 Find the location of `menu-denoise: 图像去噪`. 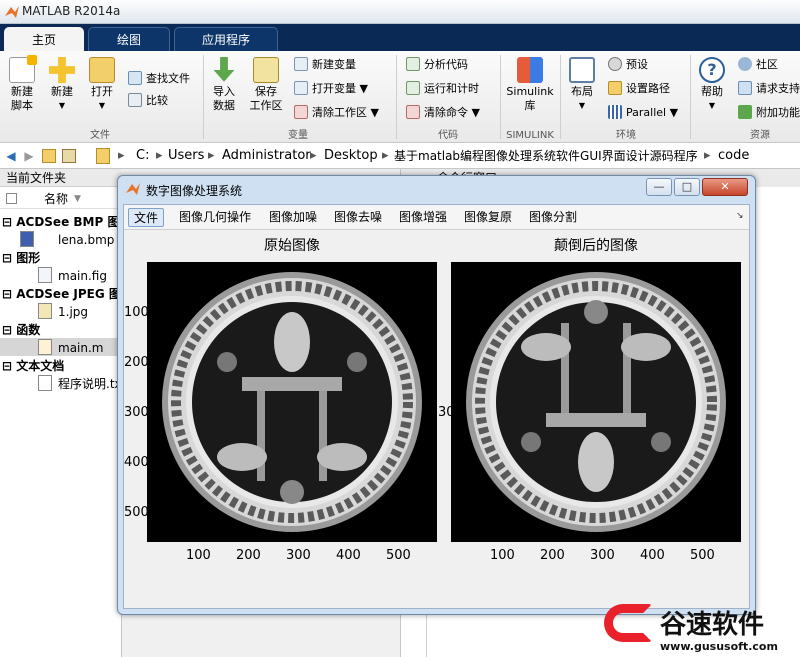

menu-denoise: 图像去噪 is located at coordinates (358, 217).